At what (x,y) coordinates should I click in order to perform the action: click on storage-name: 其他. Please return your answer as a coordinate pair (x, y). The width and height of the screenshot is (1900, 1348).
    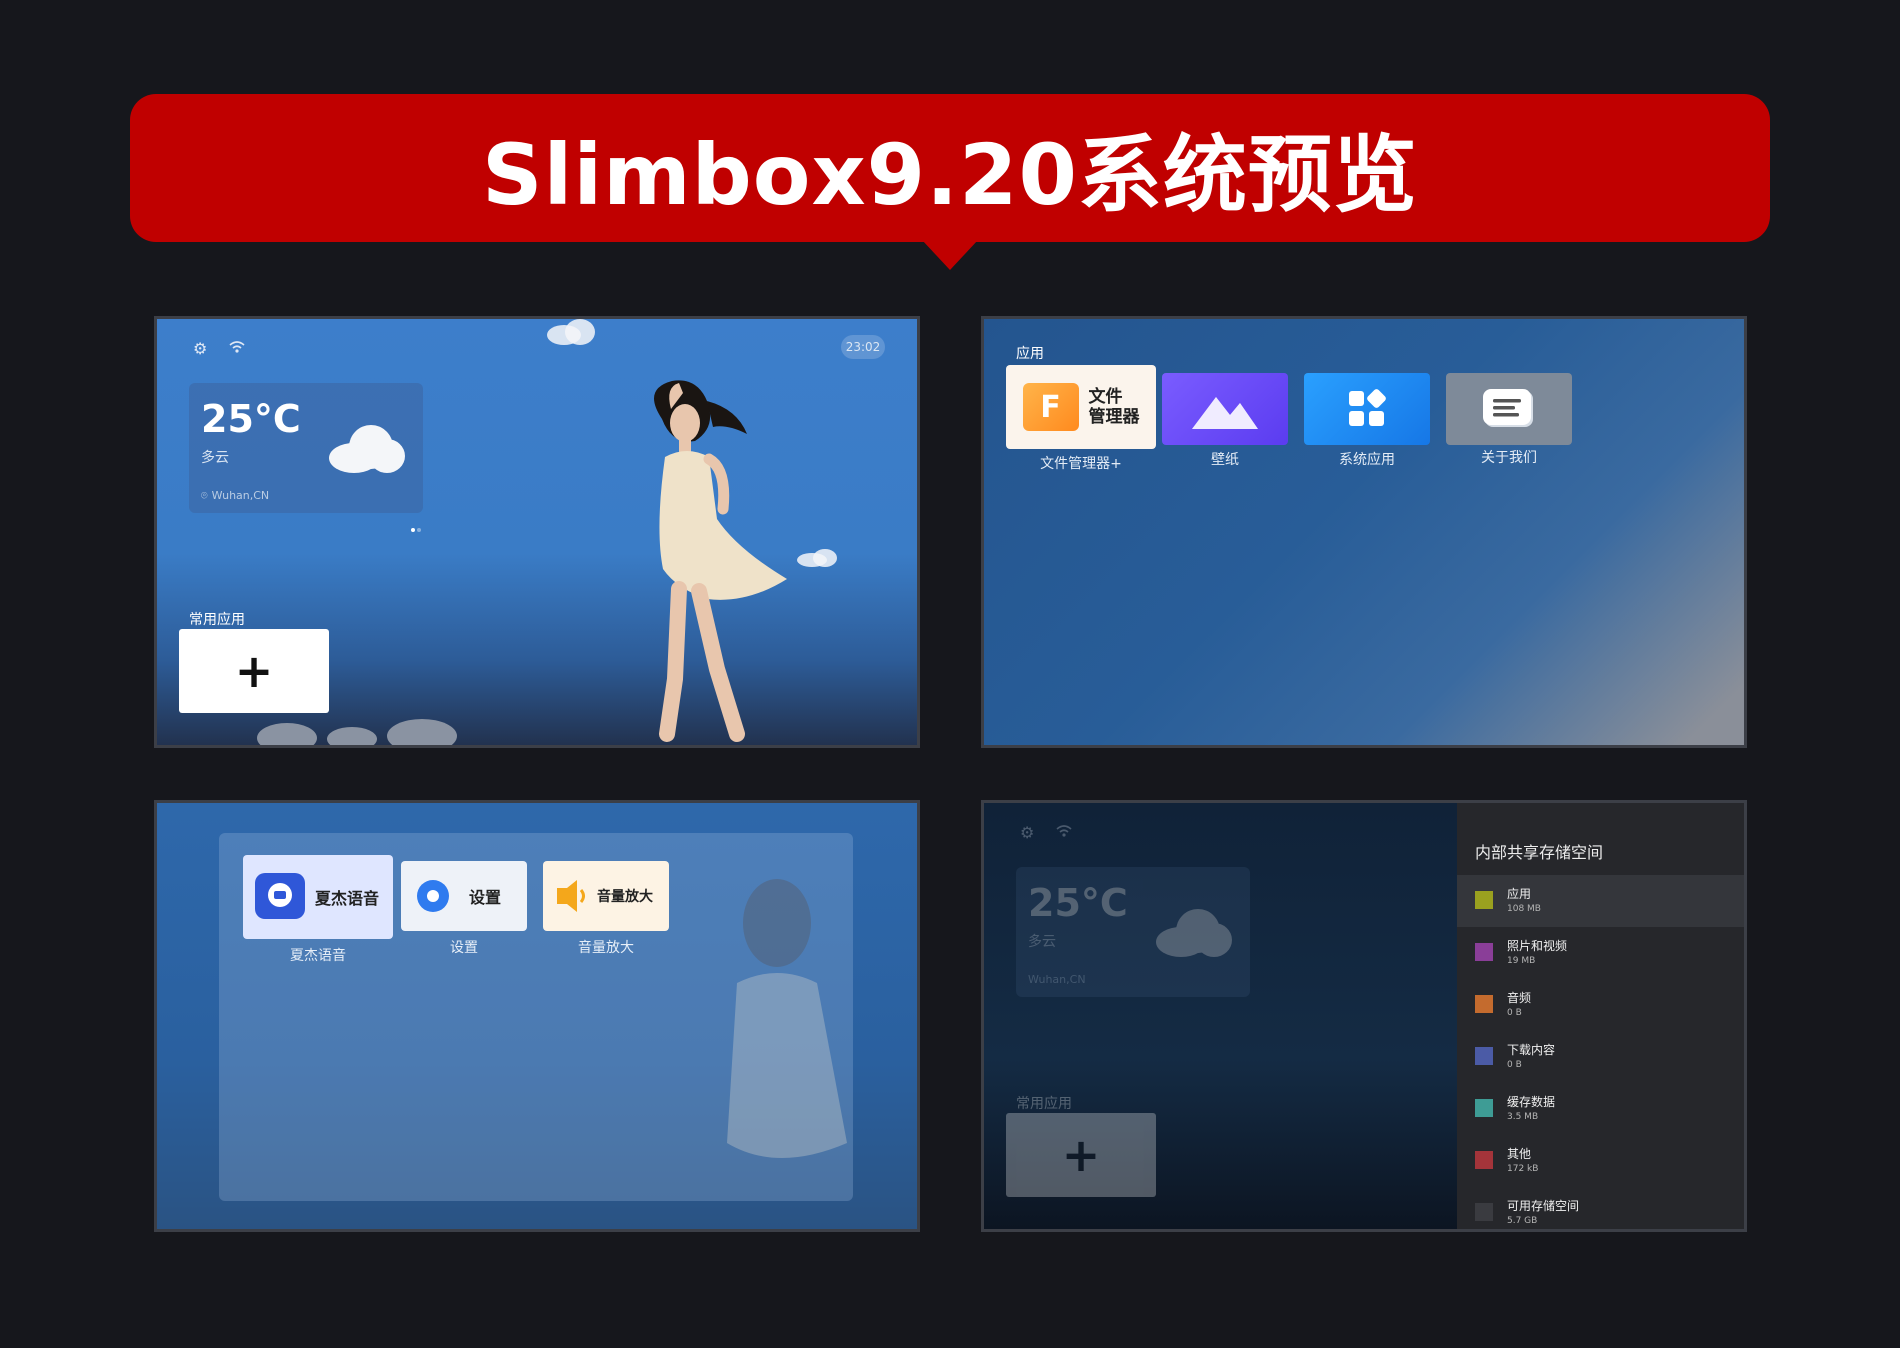
    Looking at the image, I should click on (1519, 1154).